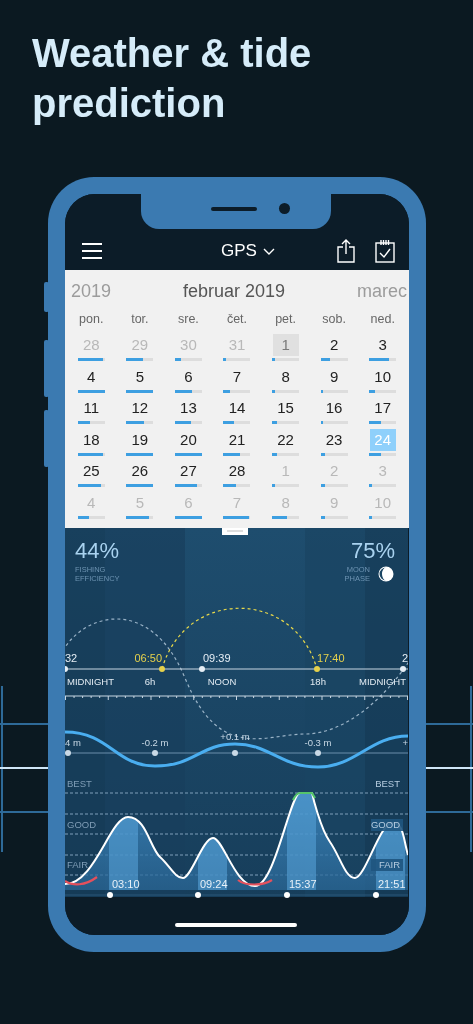 The height and width of the screenshot is (1024, 473). I want to click on calendar-day: 12, so click(139, 408).